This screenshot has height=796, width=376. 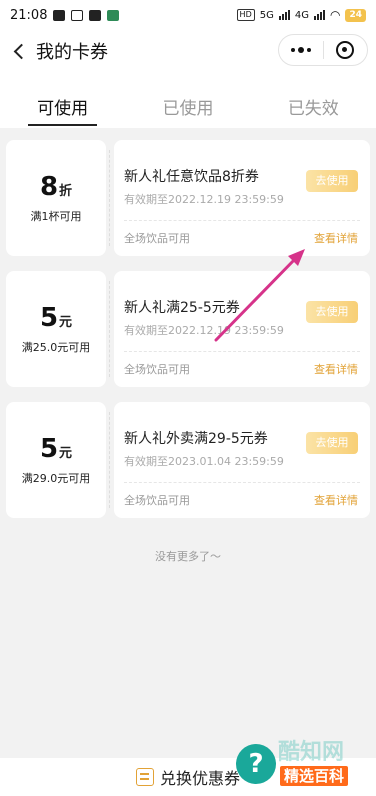 What do you see at coordinates (245, 15) in the screenshot?
I see `hd-icon: HD` at bounding box center [245, 15].